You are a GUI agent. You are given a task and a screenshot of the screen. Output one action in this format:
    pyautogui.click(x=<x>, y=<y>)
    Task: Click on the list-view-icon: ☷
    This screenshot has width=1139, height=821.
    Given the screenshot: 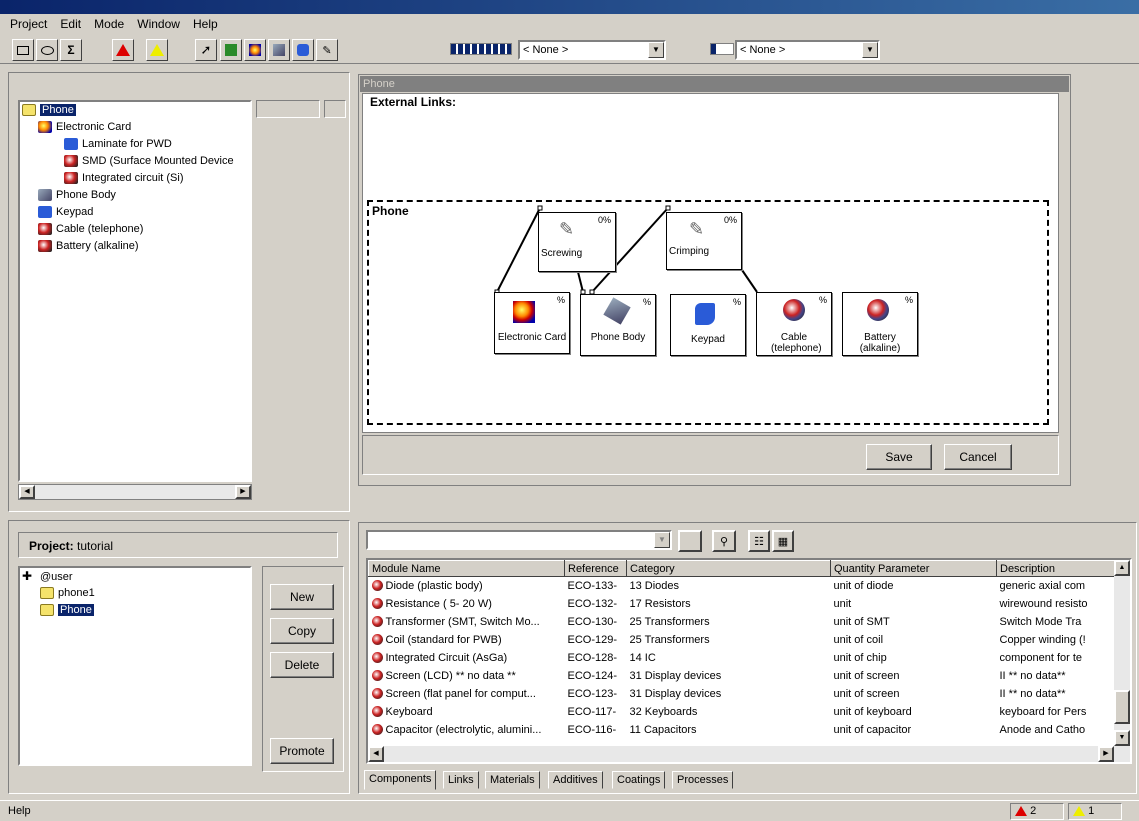 What is the action you would take?
    pyautogui.click(x=759, y=541)
    